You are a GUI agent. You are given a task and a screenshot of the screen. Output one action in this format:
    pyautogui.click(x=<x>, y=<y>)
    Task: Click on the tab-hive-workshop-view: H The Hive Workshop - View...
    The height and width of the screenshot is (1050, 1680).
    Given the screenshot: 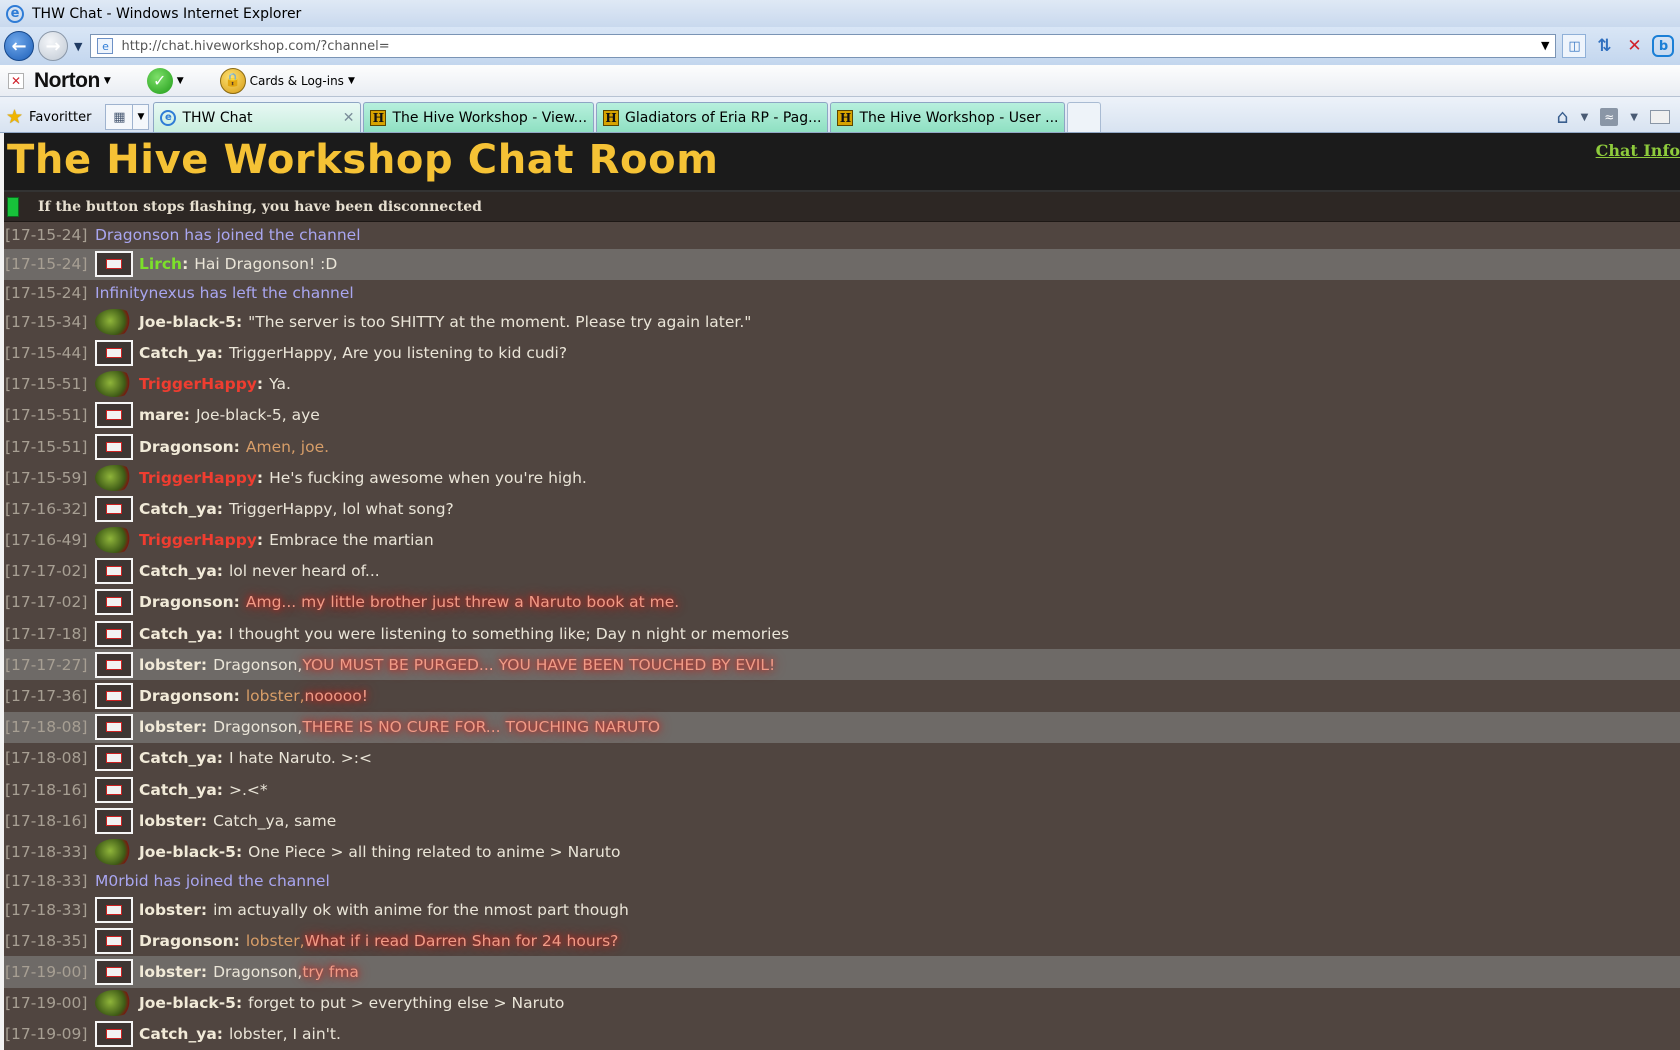 What is the action you would take?
    pyautogui.click(x=479, y=117)
    